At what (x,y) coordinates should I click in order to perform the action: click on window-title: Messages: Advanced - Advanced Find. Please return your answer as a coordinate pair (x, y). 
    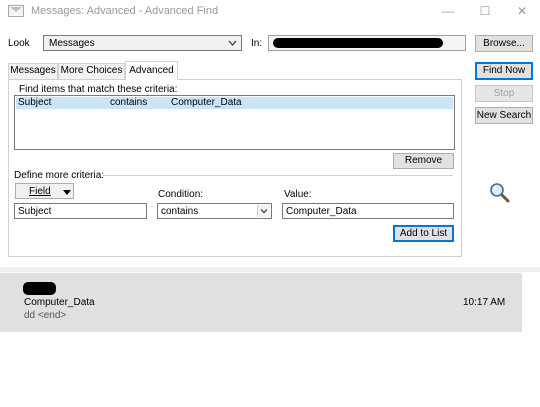
    Looking at the image, I should click on (125, 11).